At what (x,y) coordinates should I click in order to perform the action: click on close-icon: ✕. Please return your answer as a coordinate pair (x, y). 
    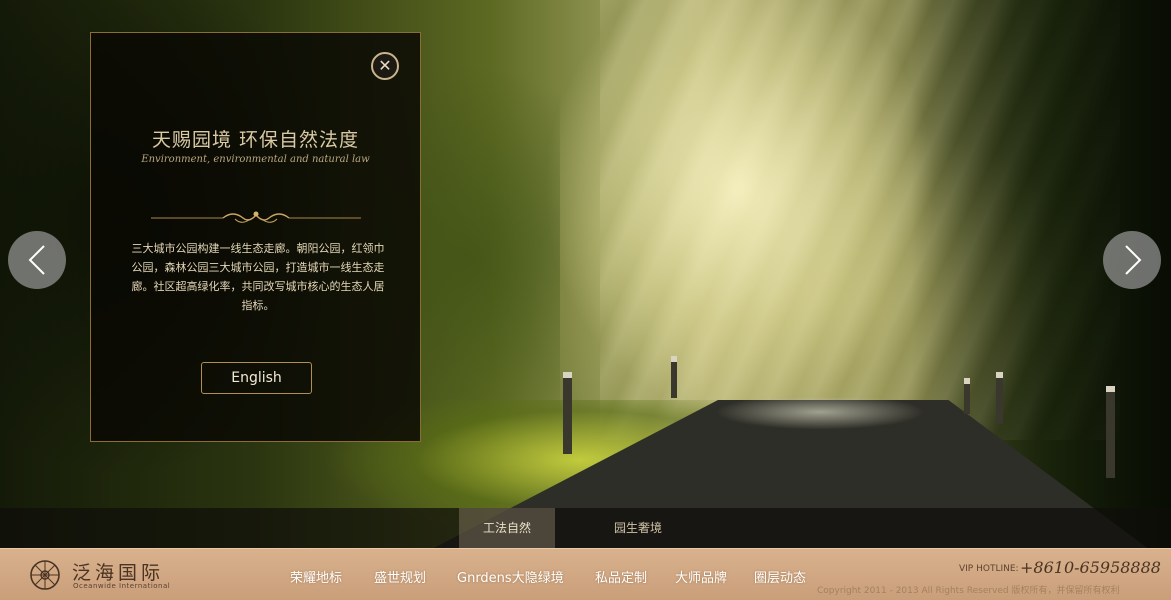
    Looking at the image, I should click on (385, 66).